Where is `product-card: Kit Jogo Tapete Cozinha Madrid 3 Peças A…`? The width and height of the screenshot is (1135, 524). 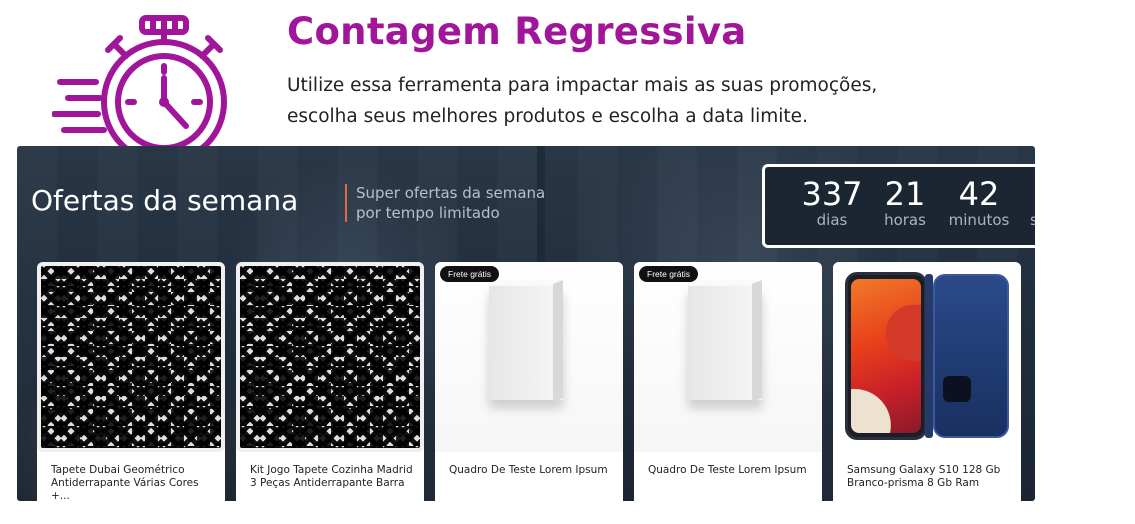 product-card: Kit Jogo Tapete Cozinha Madrid 3 Peças A… is located at coordinates (330, 381).